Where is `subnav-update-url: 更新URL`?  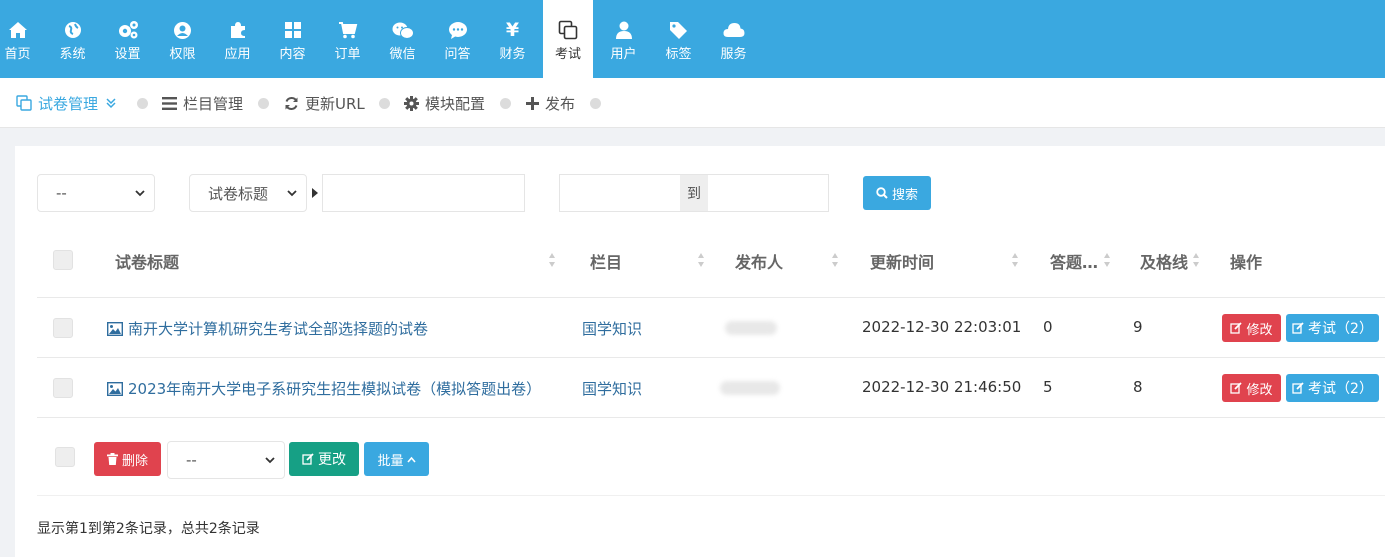 subnav-update-url: 更新URL is located at coordinates (324, 103).